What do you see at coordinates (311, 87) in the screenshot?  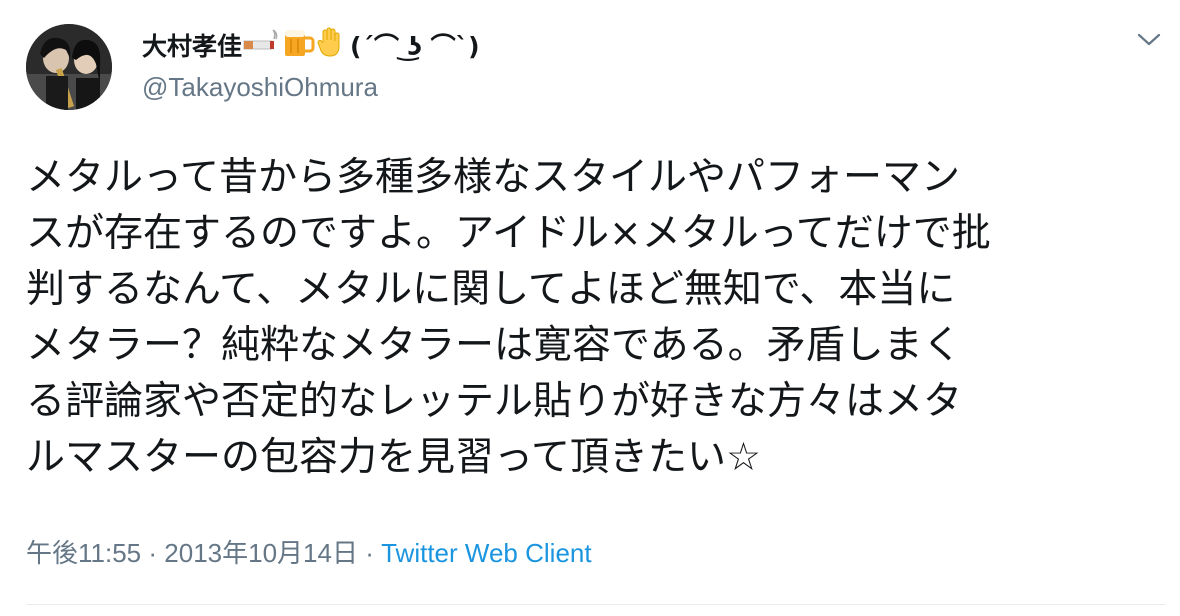 I see `user-handle: @TakayoshiOhmura` at bounding box center [311, 87].